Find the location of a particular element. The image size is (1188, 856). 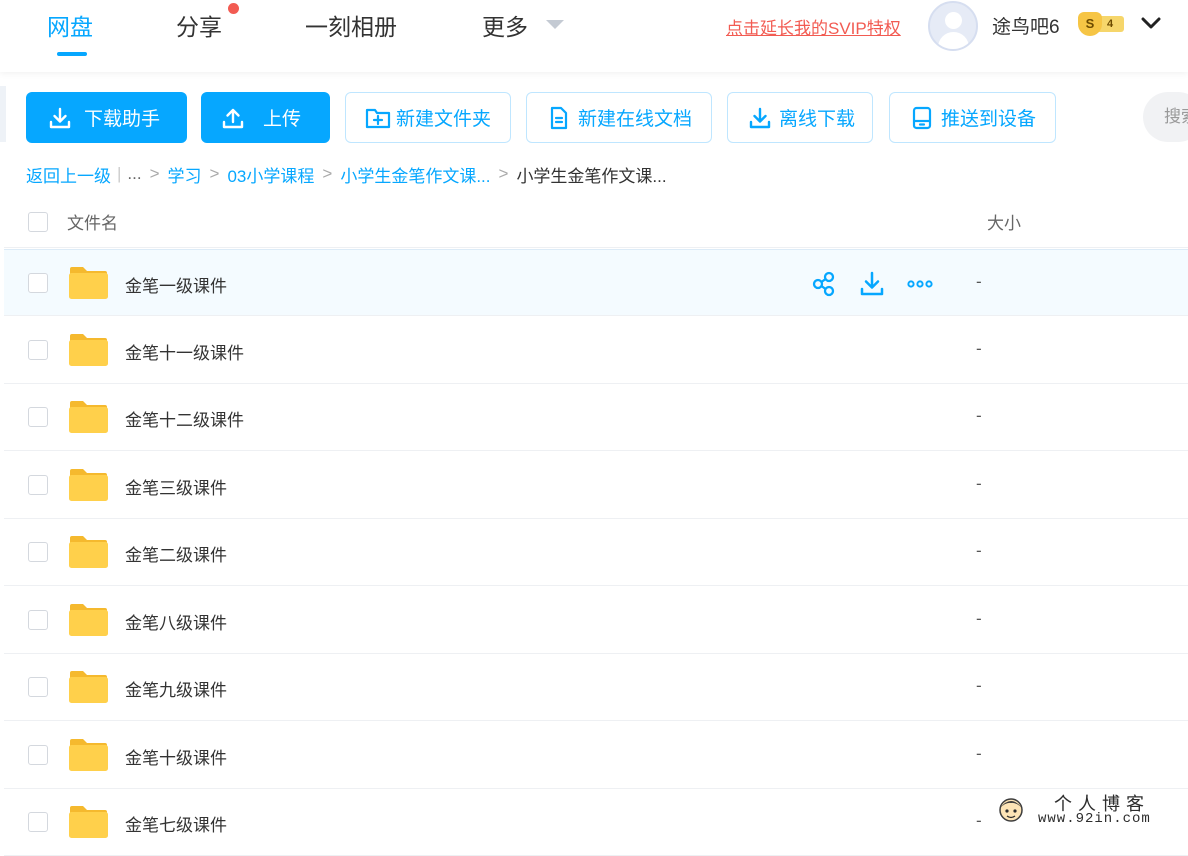

upload-icon is located at coordinates (233, 118).